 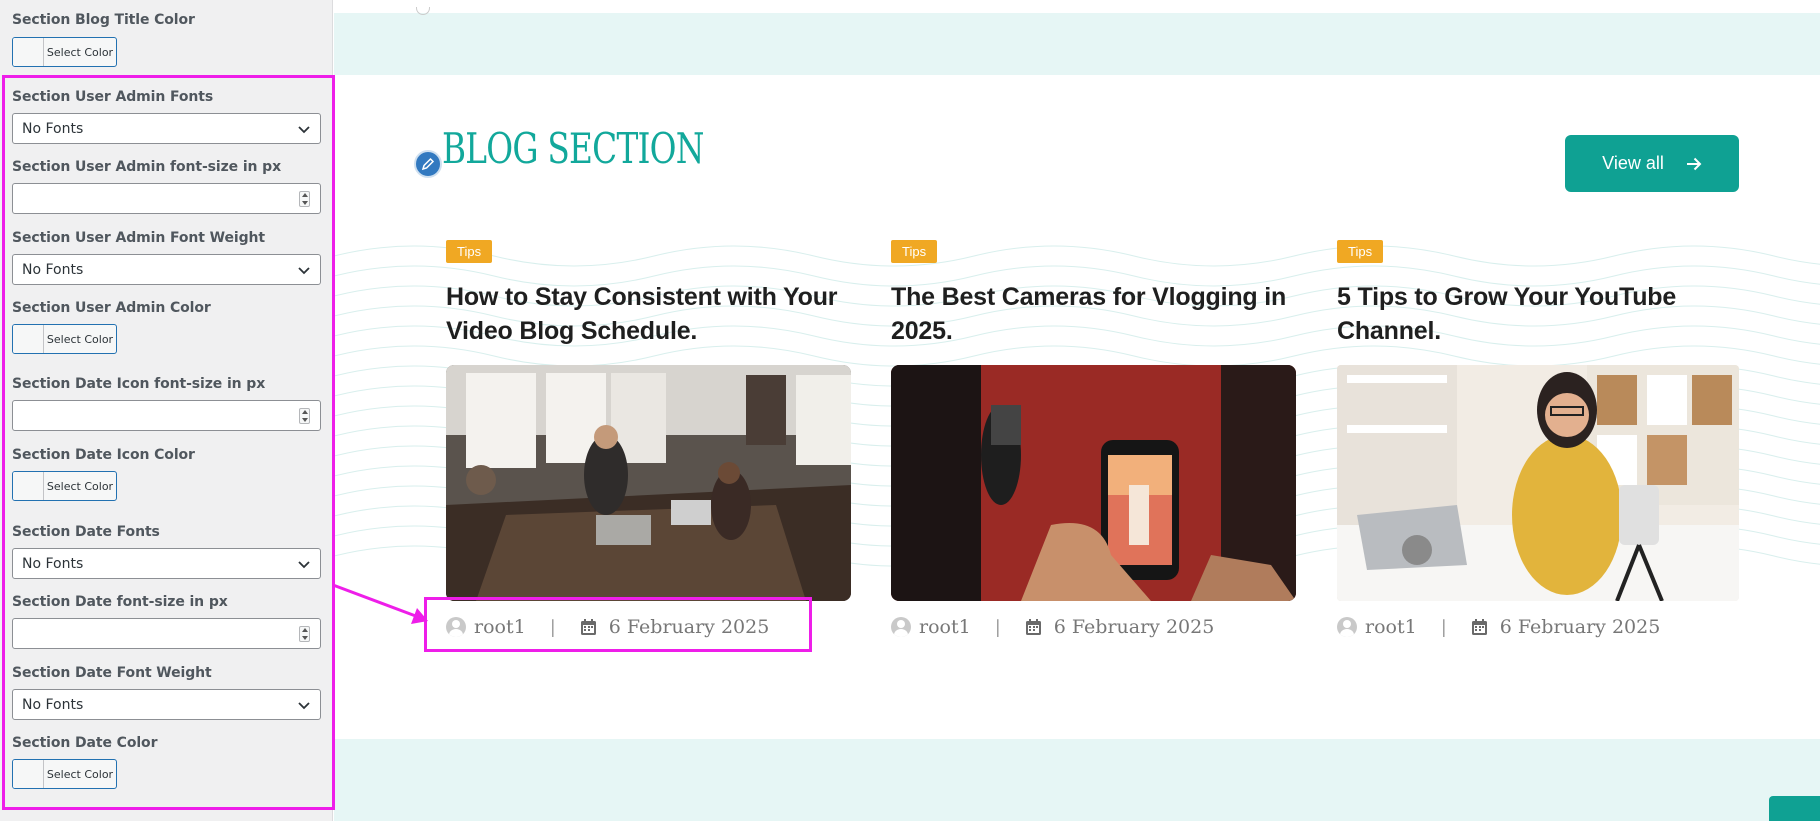 What do you see at coordinates (166, 198) in the screenshot?
I see `user-admin-font-size-input` at bounding box center [166, 198].